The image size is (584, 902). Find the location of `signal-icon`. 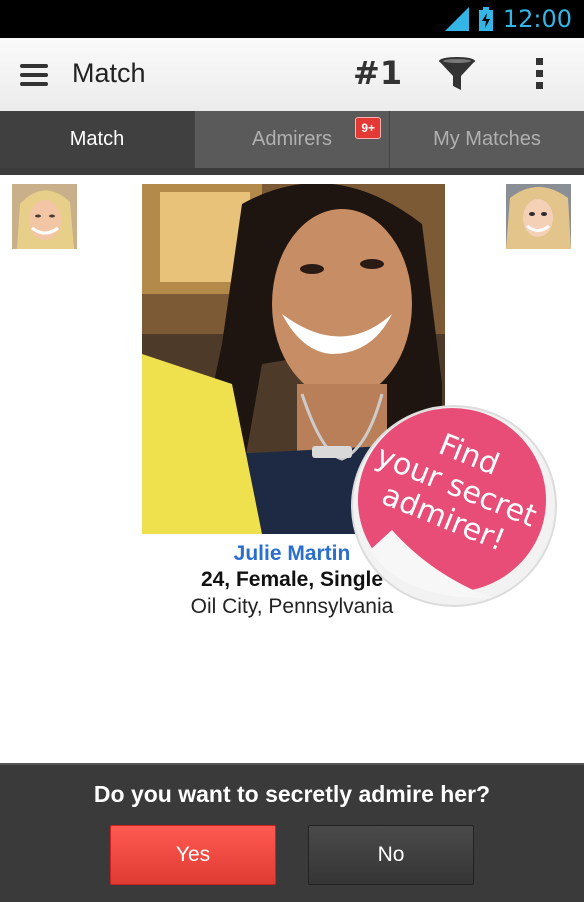

signal-icon is located at coordinates (456, 19).